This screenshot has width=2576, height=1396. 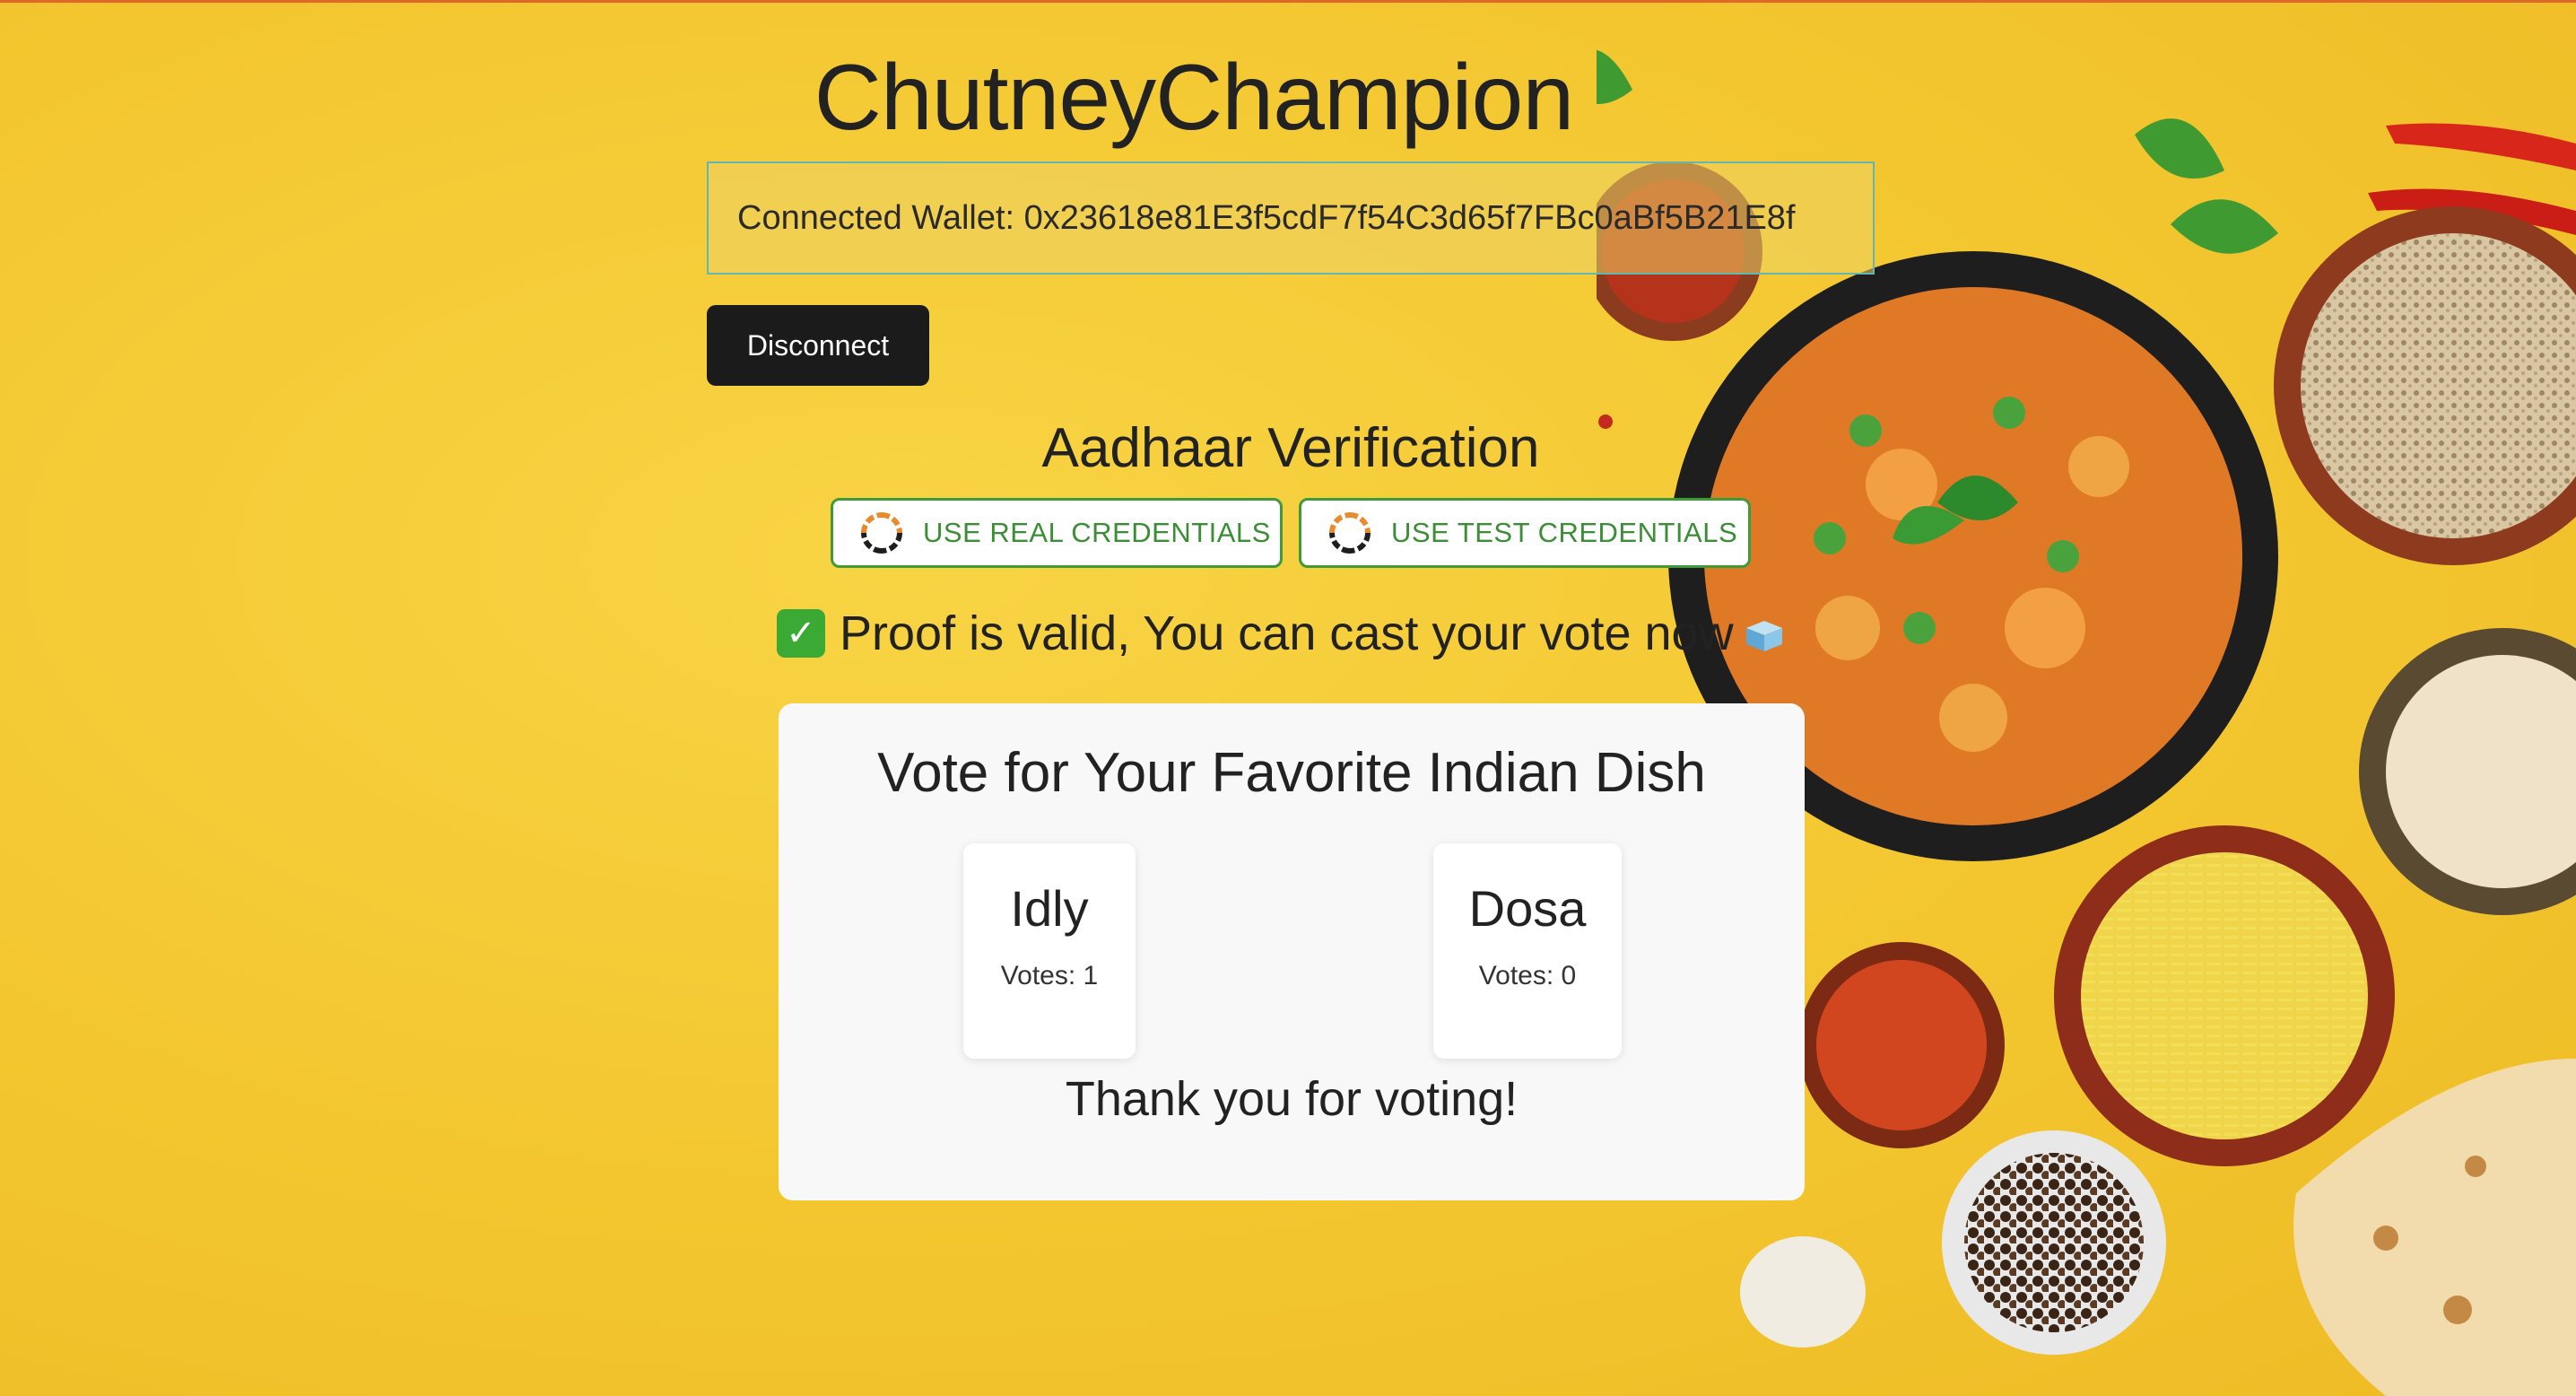 I want to click on app-title: ChutneyChampion, so click(x=1194, y=98).